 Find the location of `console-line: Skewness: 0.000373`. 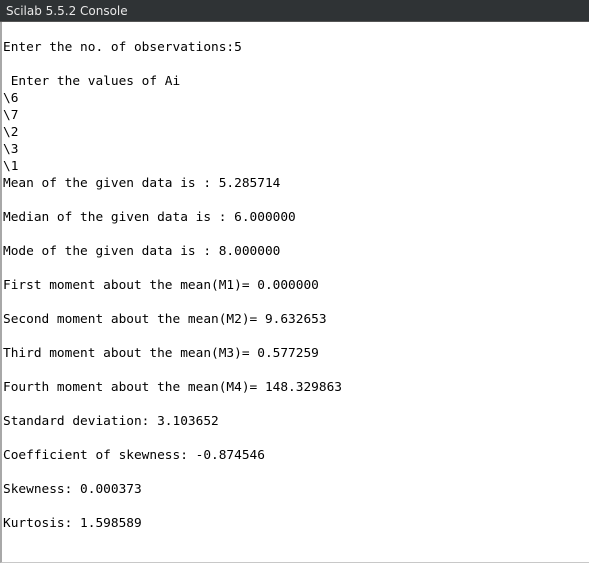

console-line: Skewness: 0.000373 is located at coordinates (72, 489).